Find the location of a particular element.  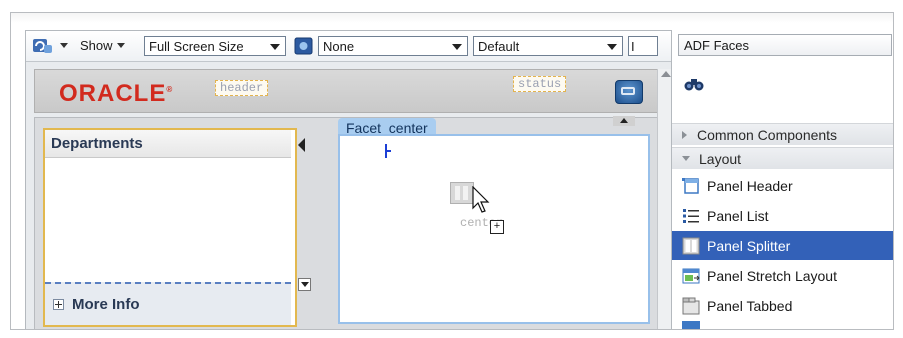

section-label: Layout is located at coordinates (720, 158).